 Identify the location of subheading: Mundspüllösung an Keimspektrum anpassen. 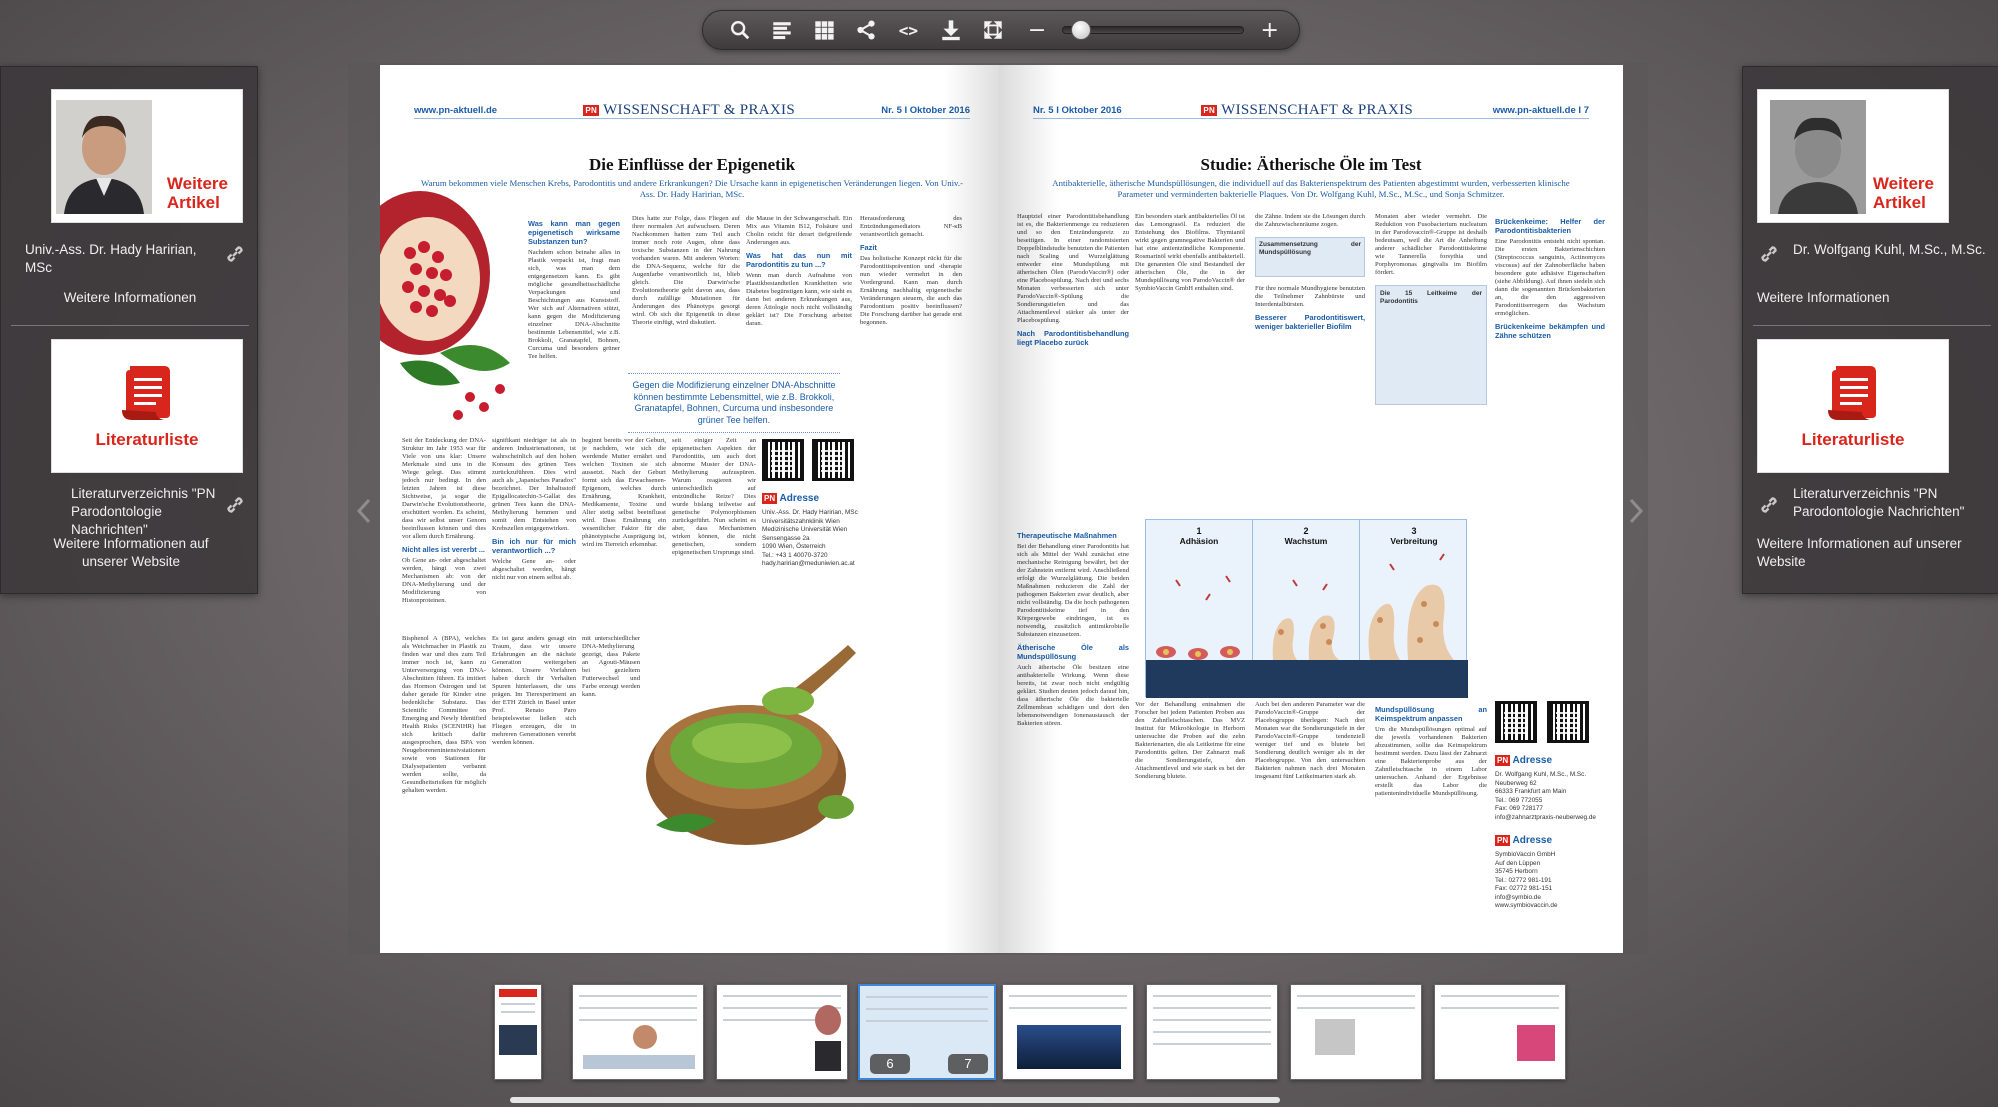
(1431, 714).